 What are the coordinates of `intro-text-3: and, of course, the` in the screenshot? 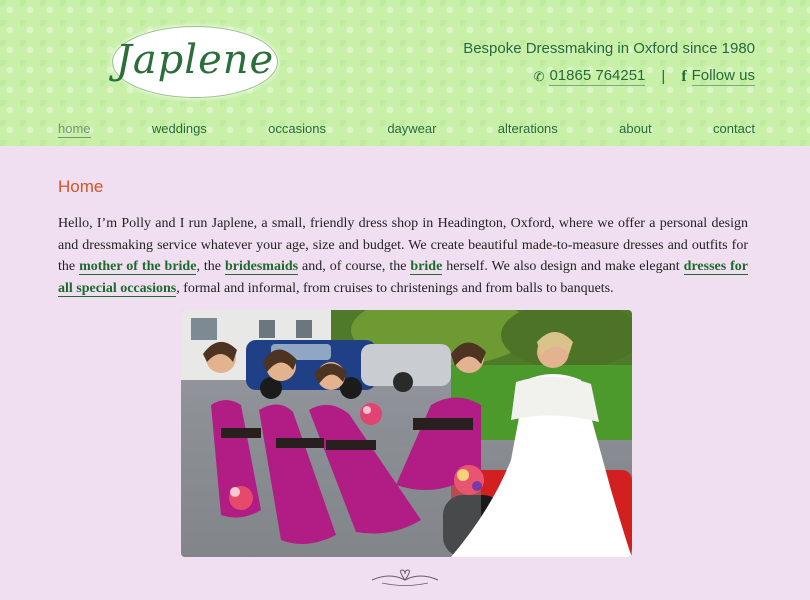 It's located at (354, 266).